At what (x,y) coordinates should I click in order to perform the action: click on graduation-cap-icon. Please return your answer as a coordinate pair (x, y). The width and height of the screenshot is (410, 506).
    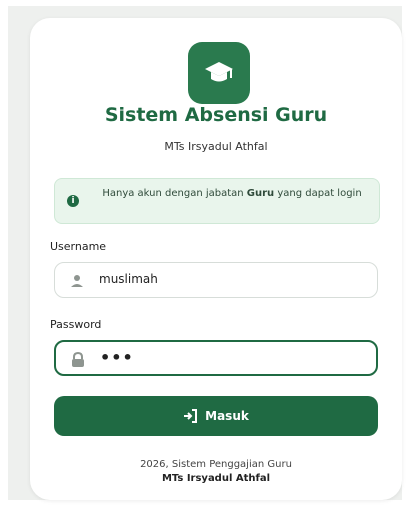
    Looking at the image, I should click on (219, 72).